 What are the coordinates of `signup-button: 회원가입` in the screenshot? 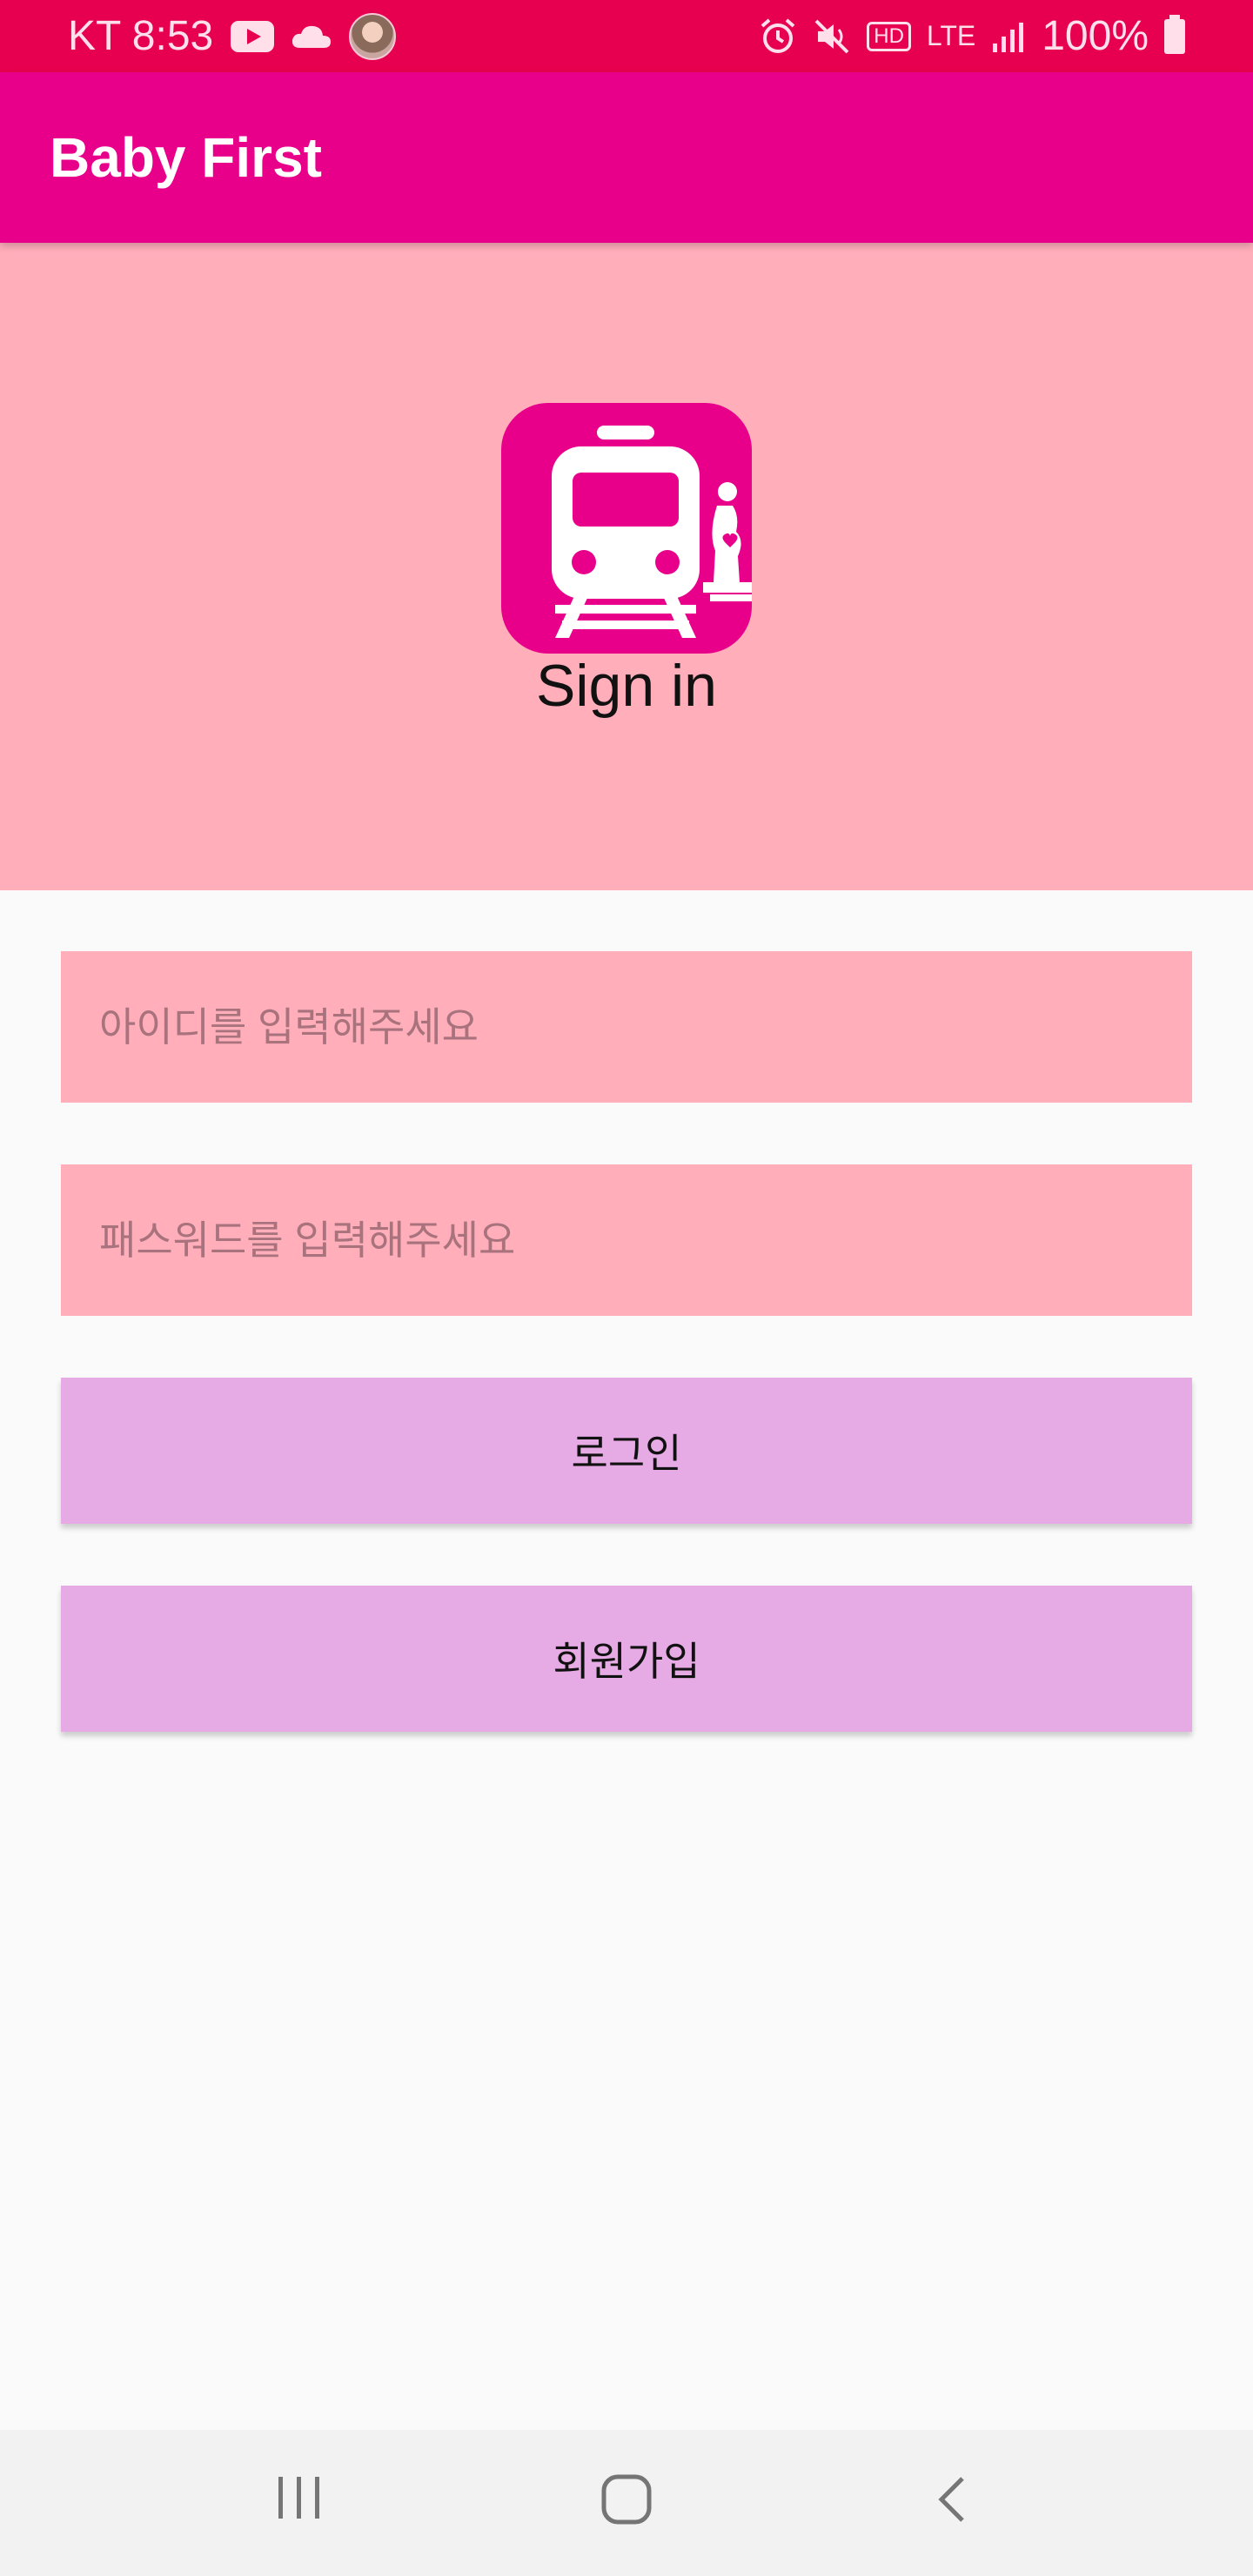 It's located at (626, 1659).